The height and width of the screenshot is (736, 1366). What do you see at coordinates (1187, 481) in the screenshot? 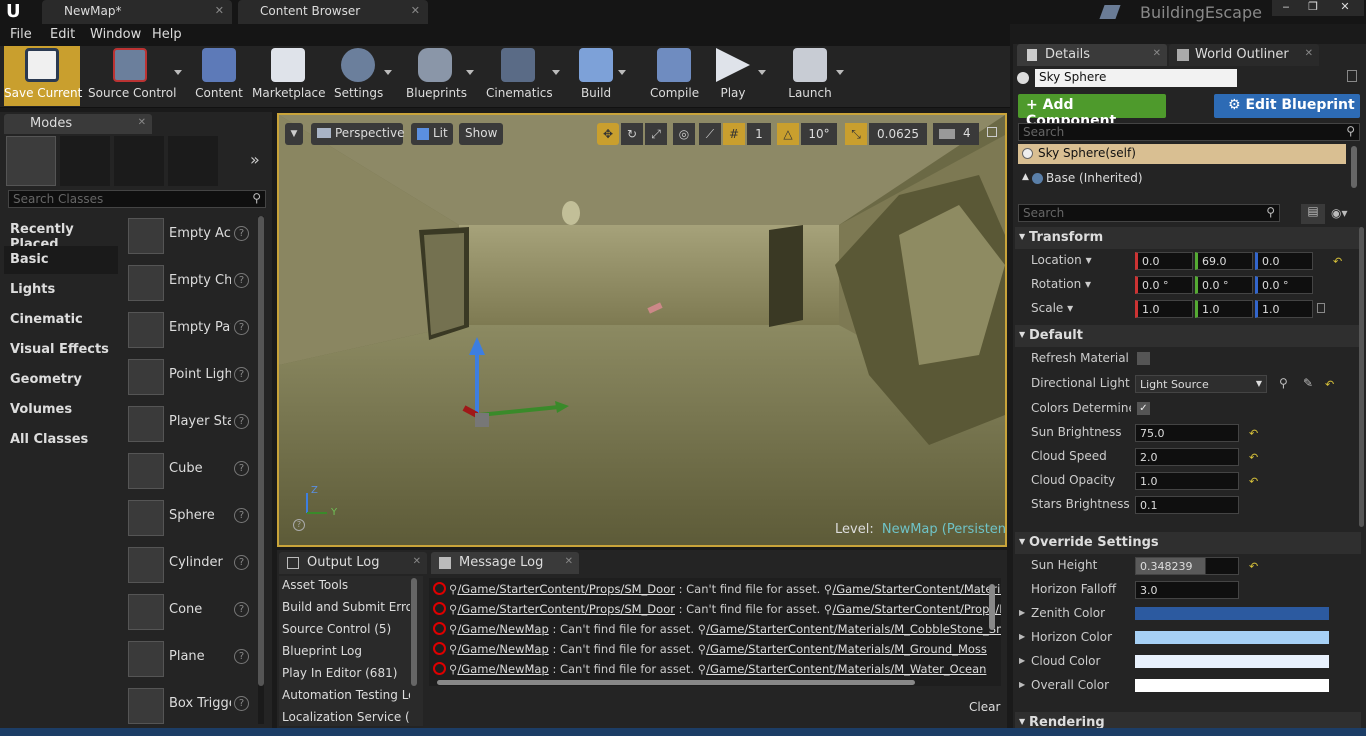
I see `cloud-opacity-field: 1.0` at bounding box center [1187, 481].